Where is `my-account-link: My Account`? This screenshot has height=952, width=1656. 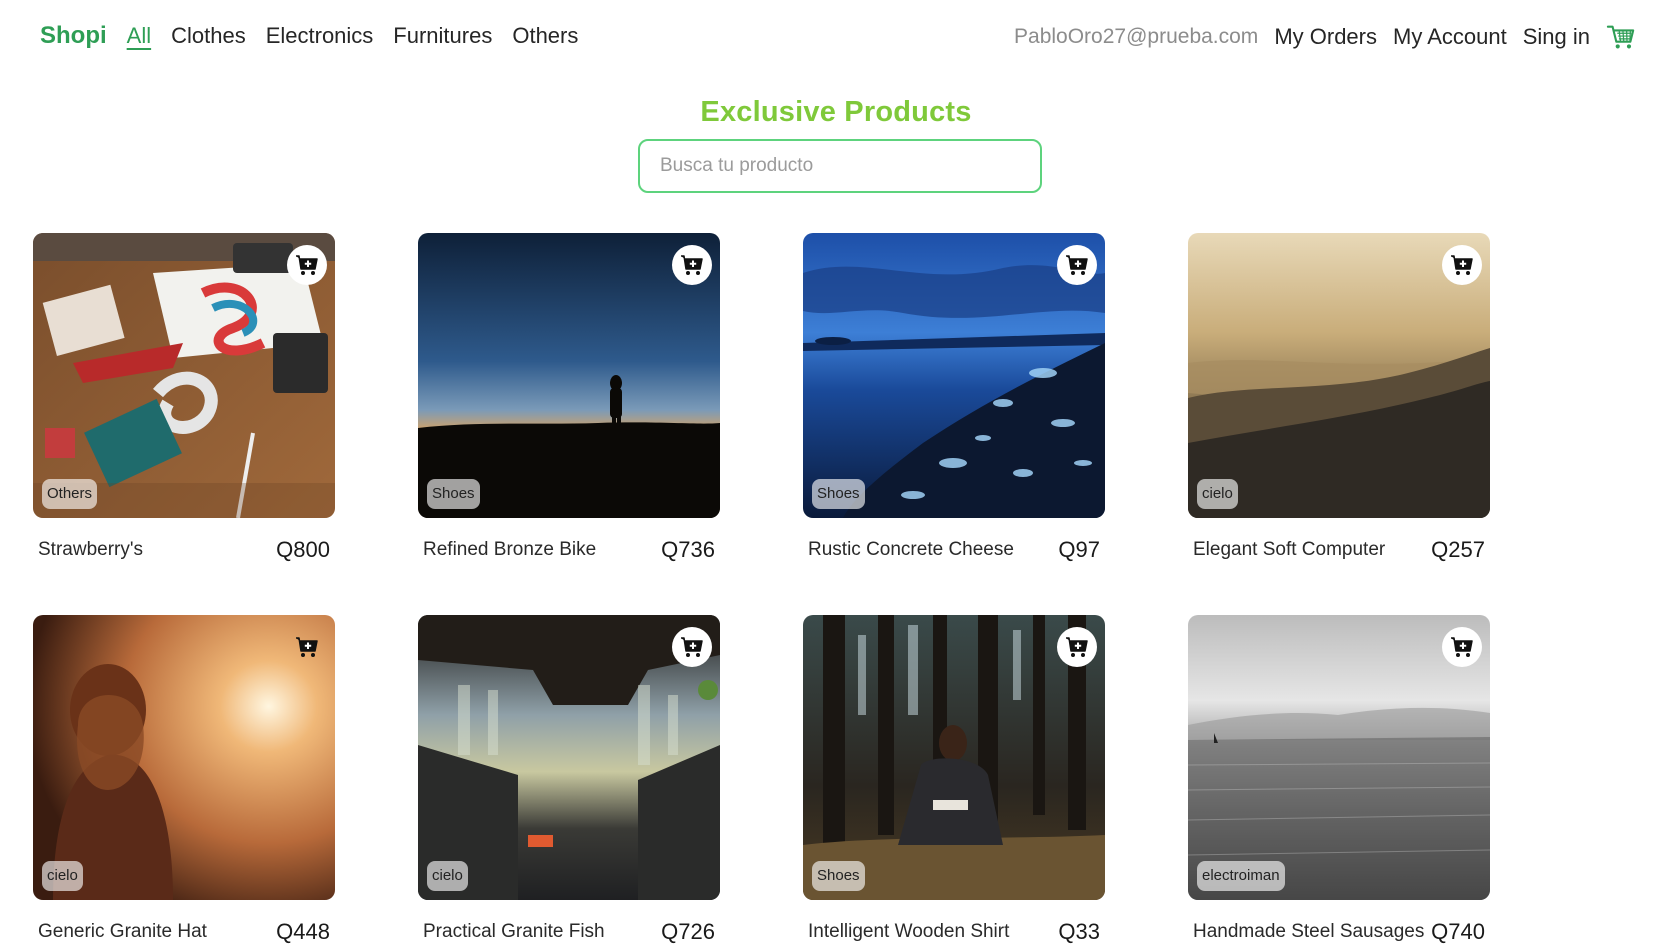
my-account-link: My Account is located at coordinates (1450, 37).